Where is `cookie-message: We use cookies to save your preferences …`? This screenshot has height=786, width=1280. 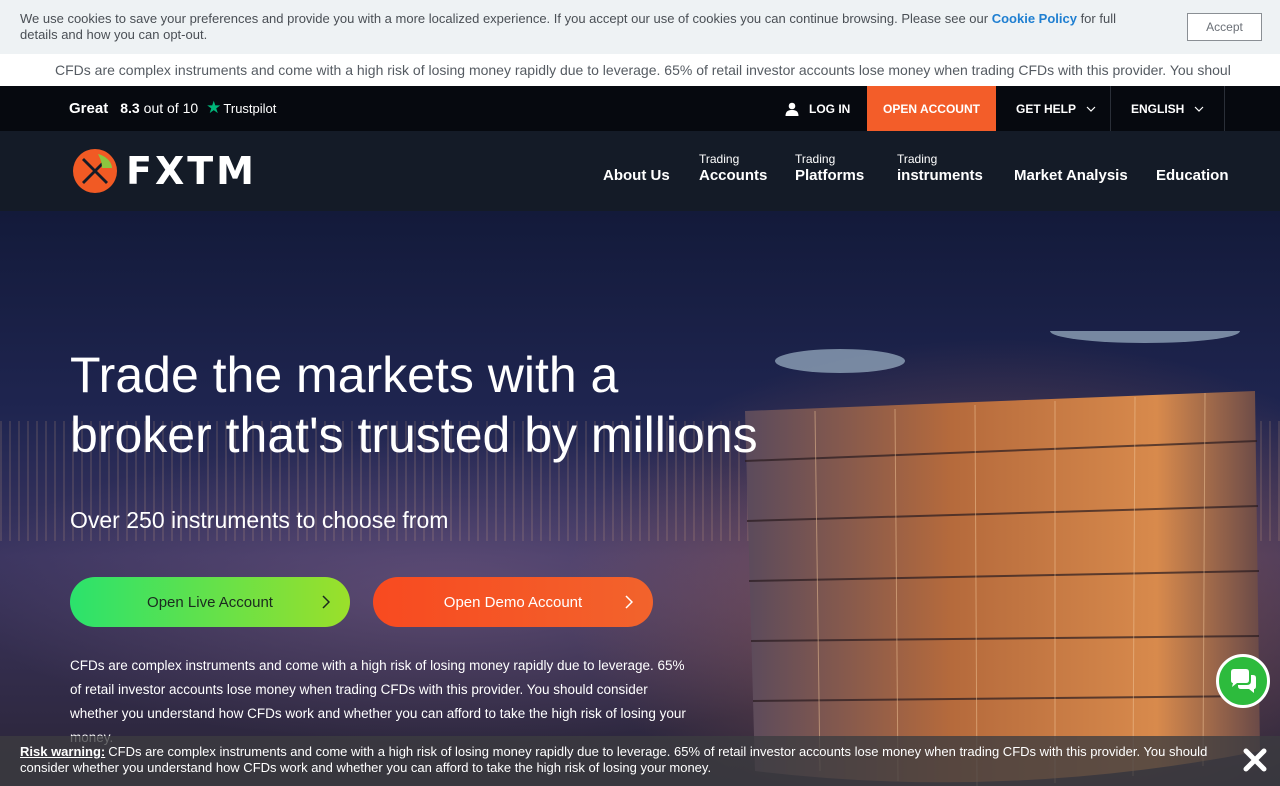 cookie-message: We use cookies to save your preferences … is located at coordinates (585, 27).